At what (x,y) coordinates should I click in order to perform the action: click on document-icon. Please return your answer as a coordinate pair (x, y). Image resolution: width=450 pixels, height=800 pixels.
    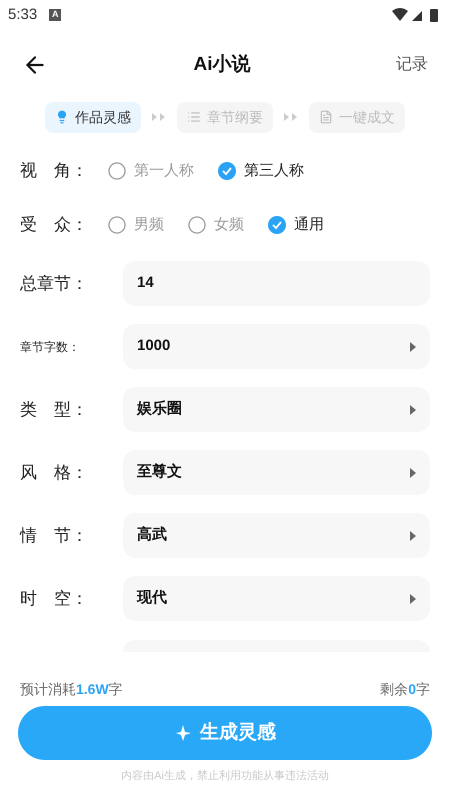
    Looking at the image, I should click on (326, 117).